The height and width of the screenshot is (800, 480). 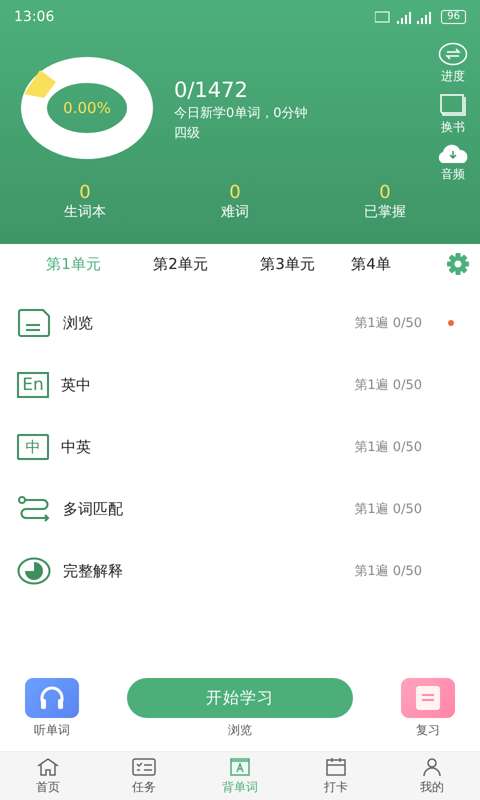 What do you see at coordinates (33, 385) in the screenshot?
I see `english-icon: En` at bounding box center [33, 385].